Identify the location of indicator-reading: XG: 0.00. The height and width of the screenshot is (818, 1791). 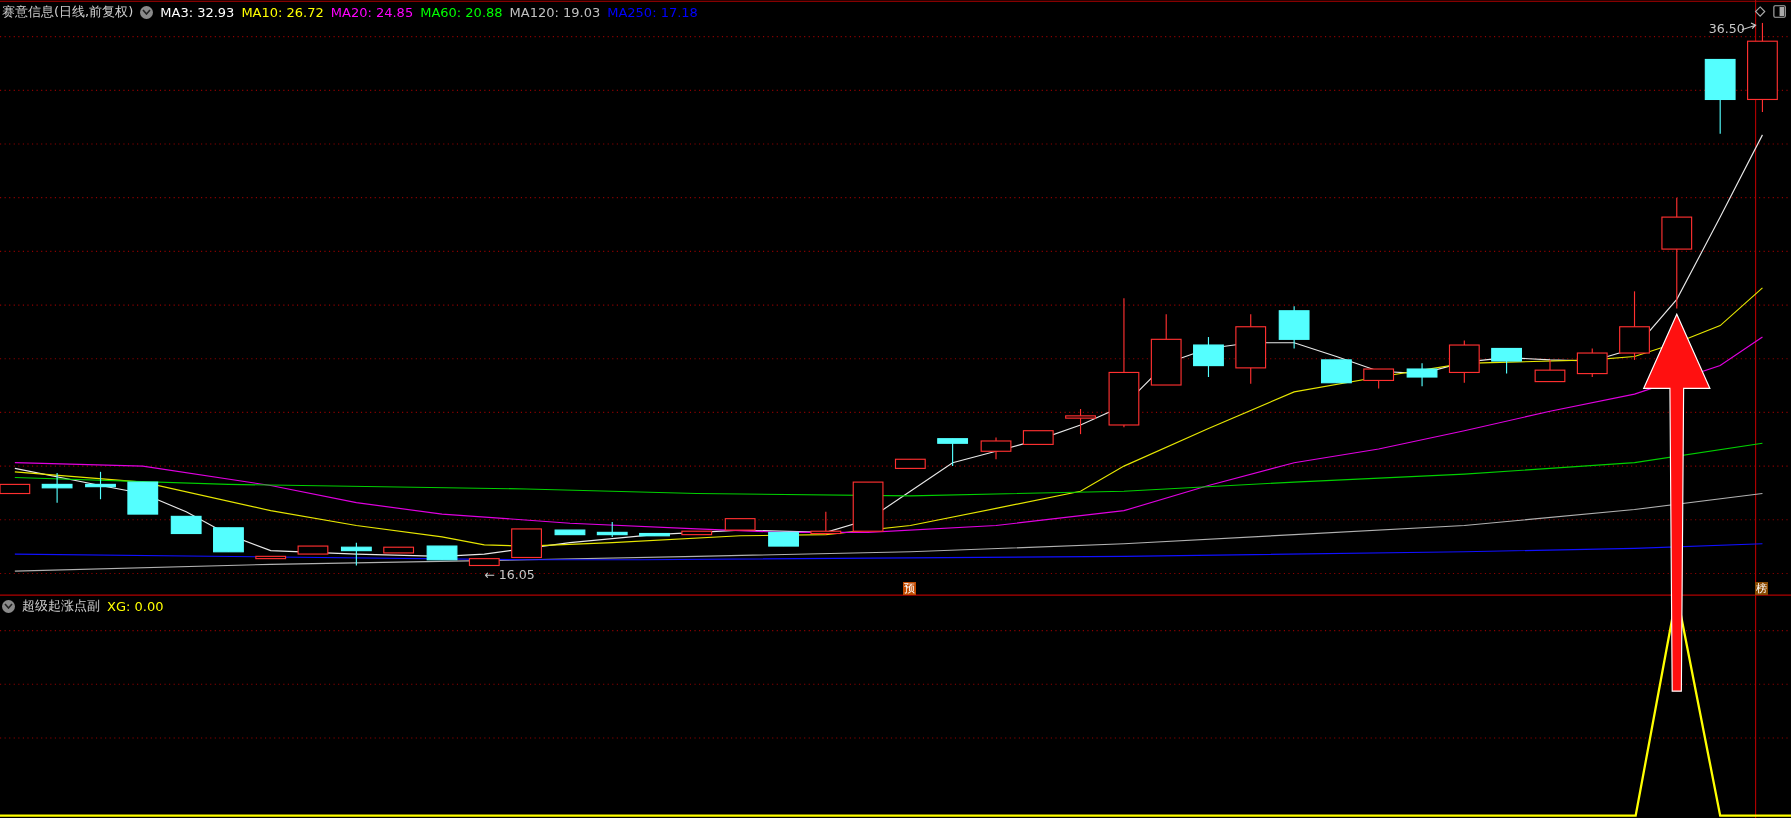
(135, 606).